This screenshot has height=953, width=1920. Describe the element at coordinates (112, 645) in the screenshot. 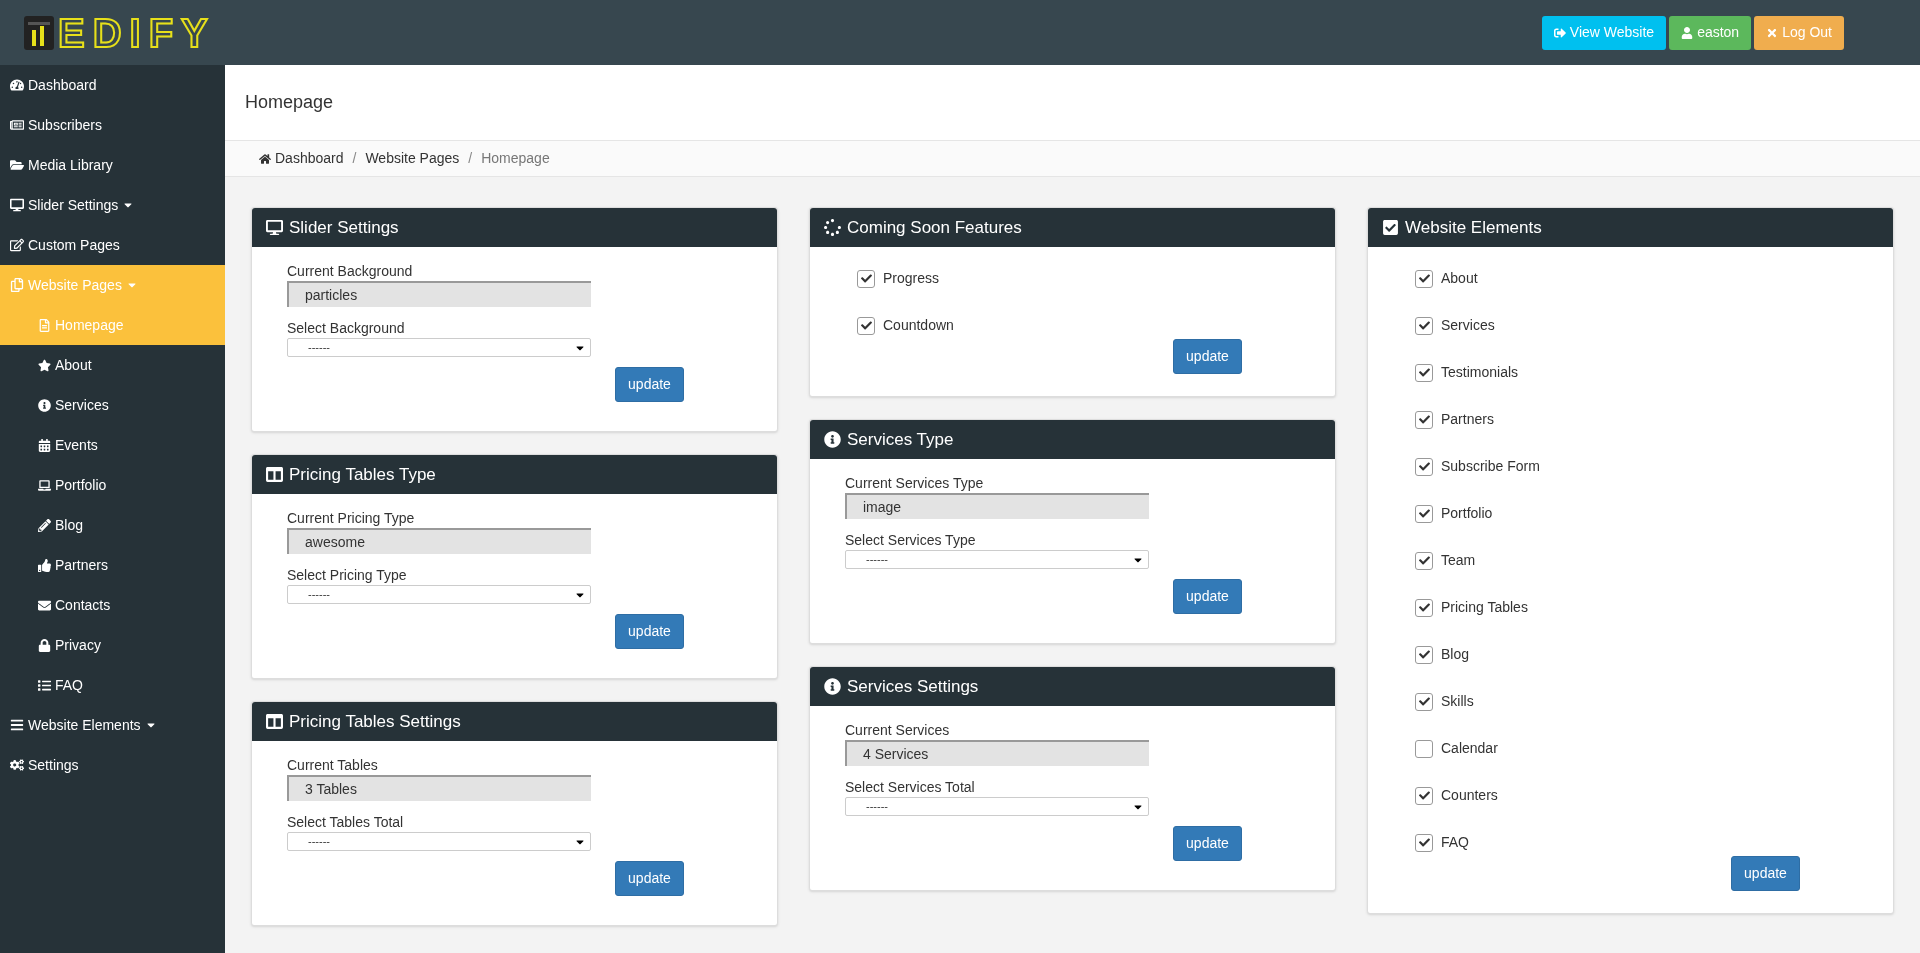

I see `sidebar-subitem: Privacy` at that location.